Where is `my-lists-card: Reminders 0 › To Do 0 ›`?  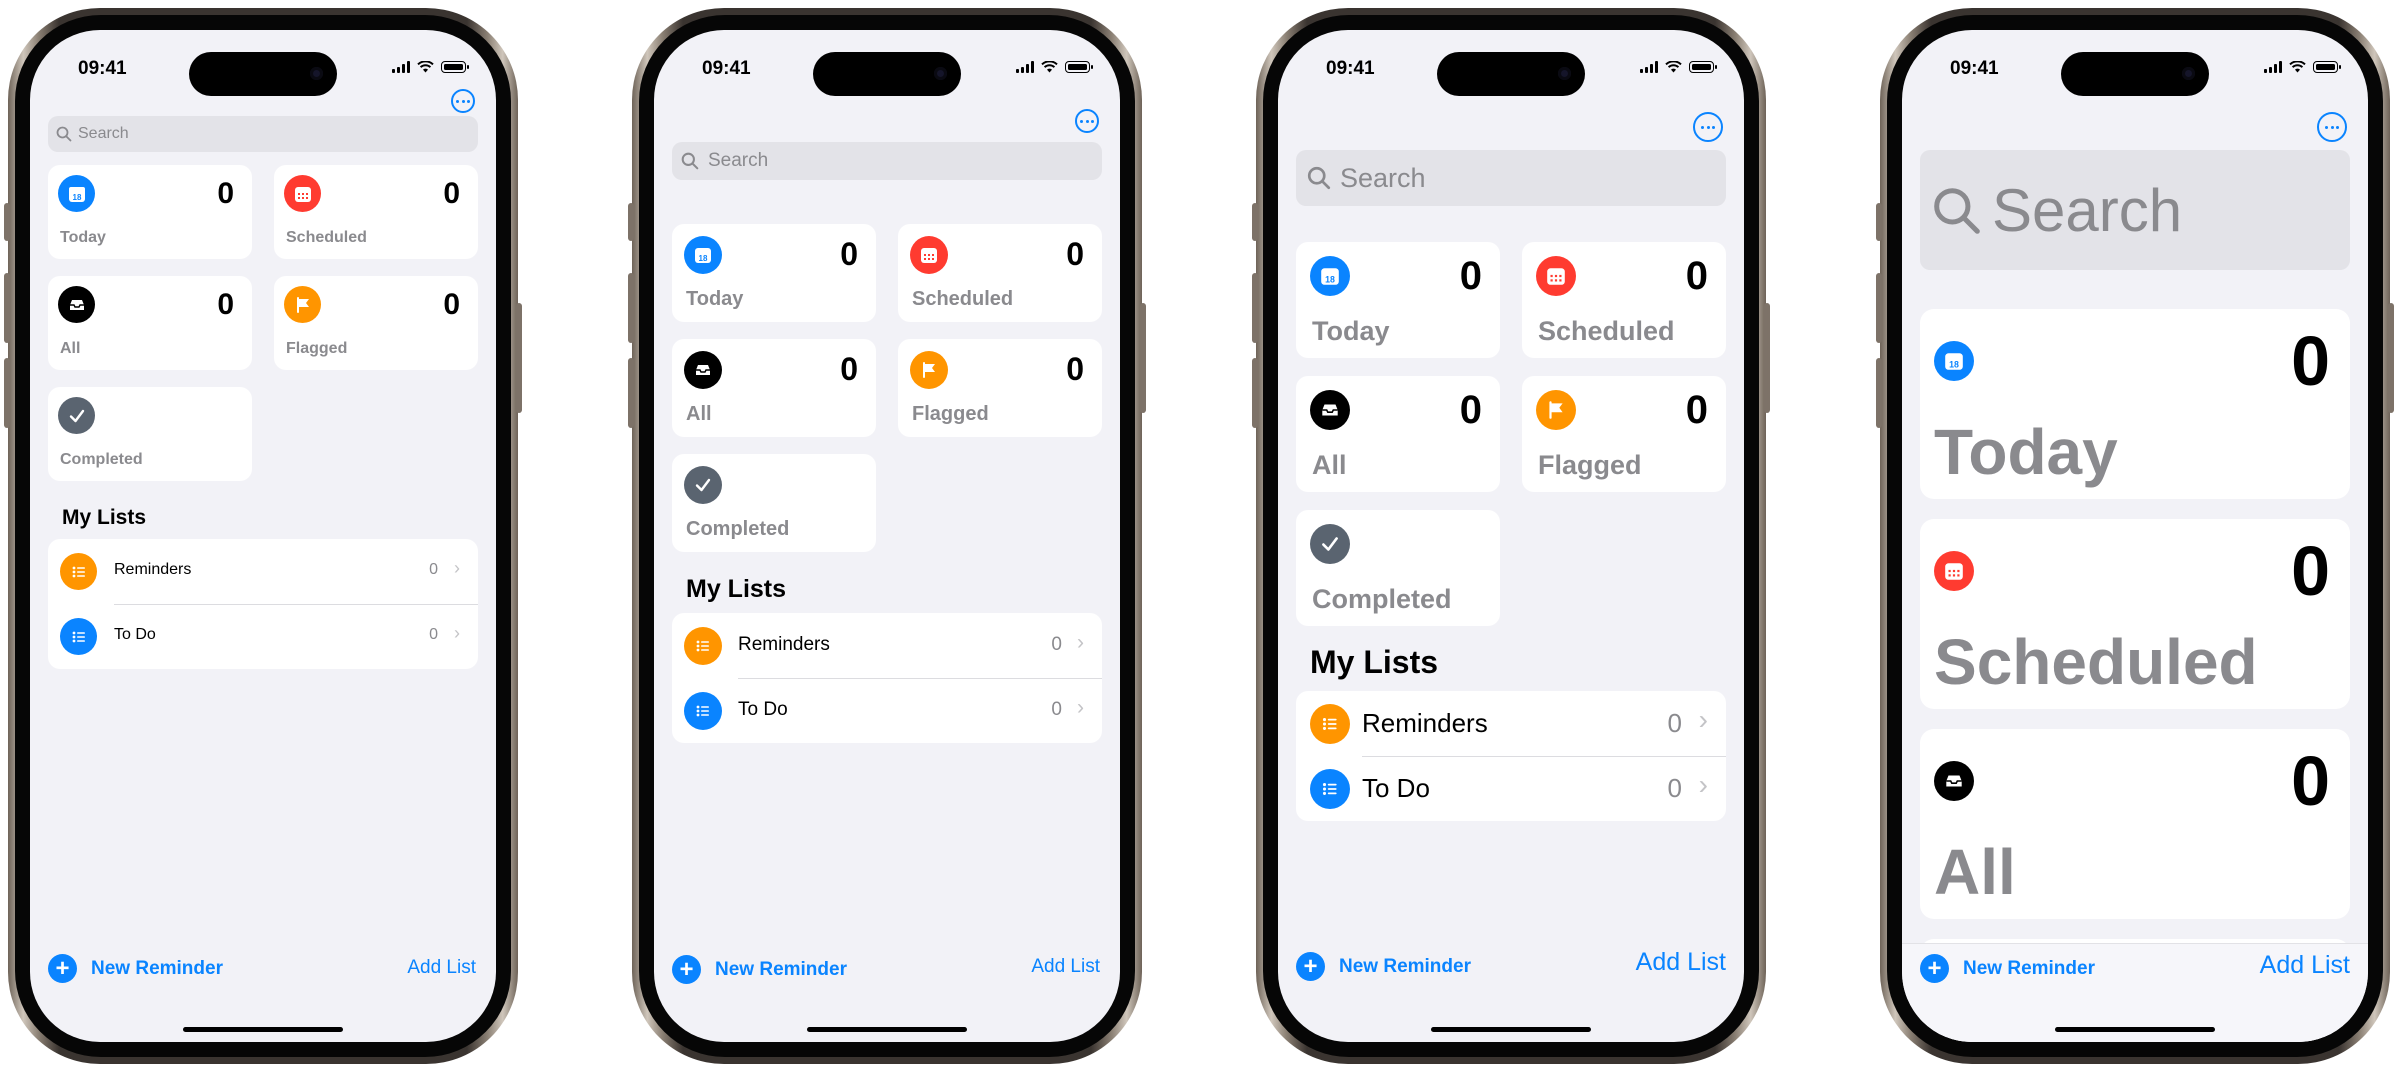
my-lists-card: Reminders 0 › To Do 0 › is located at coordinates (263, 604).